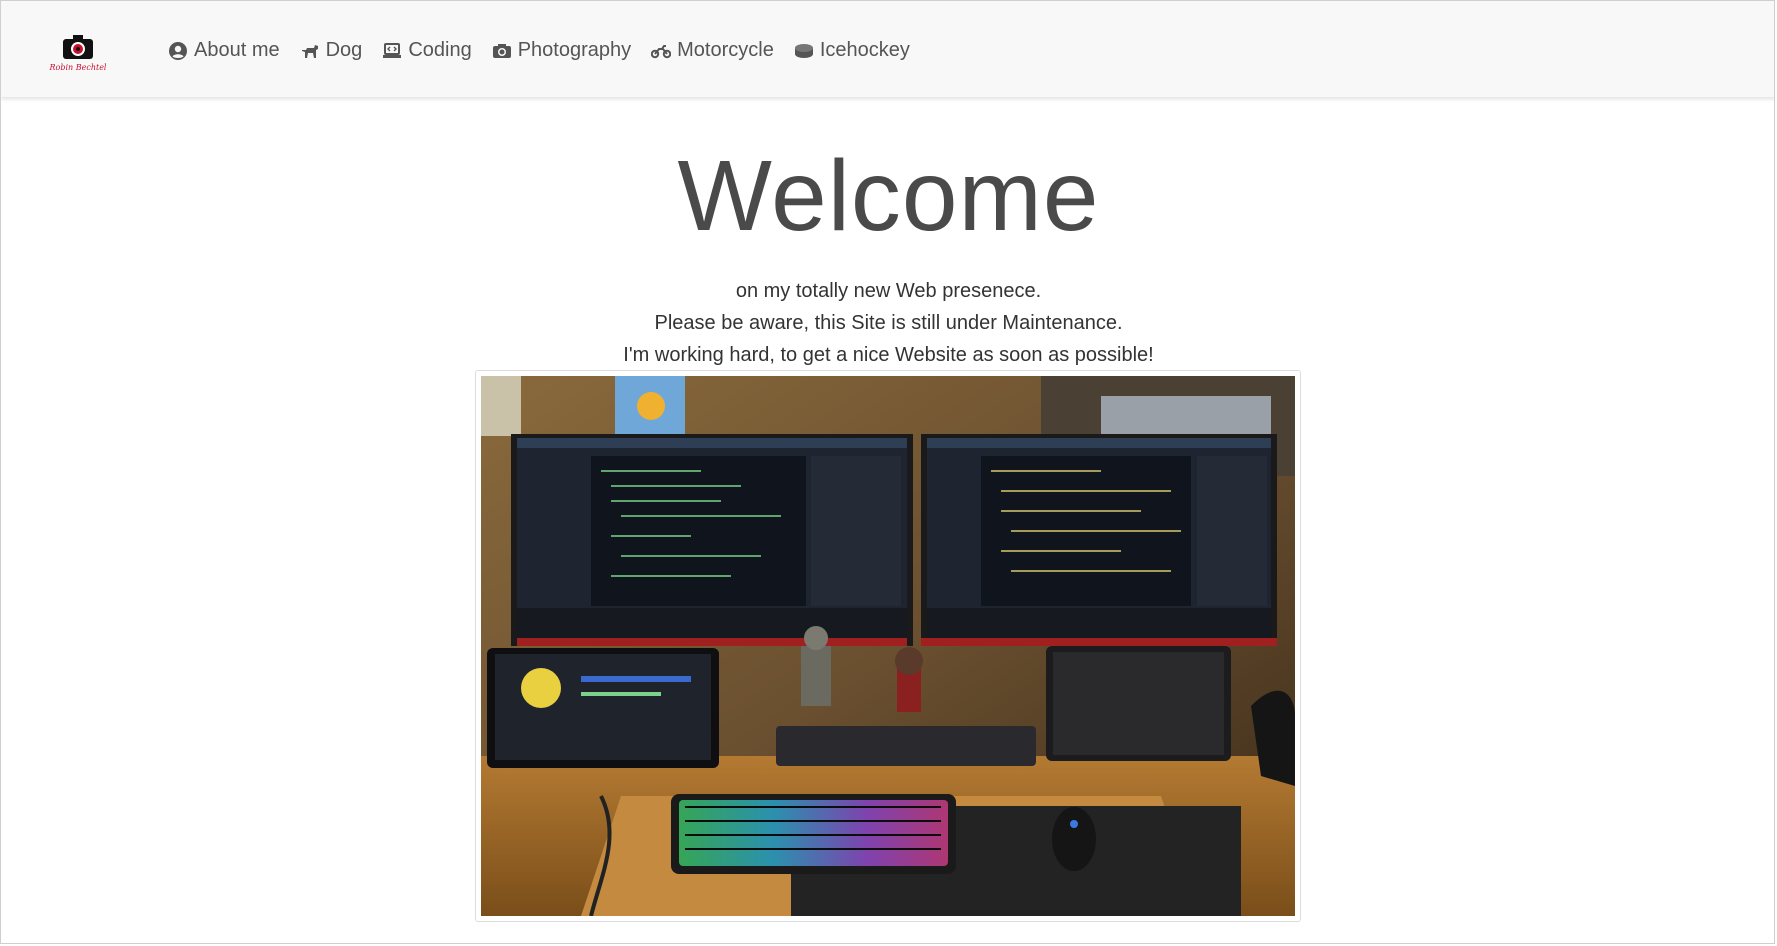  I want to click on nav-about-me-label: About me, so click(237, 50).